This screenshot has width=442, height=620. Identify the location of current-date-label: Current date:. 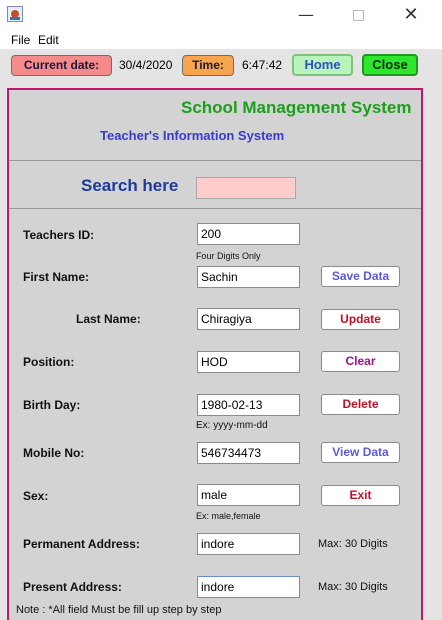
(61, 65).